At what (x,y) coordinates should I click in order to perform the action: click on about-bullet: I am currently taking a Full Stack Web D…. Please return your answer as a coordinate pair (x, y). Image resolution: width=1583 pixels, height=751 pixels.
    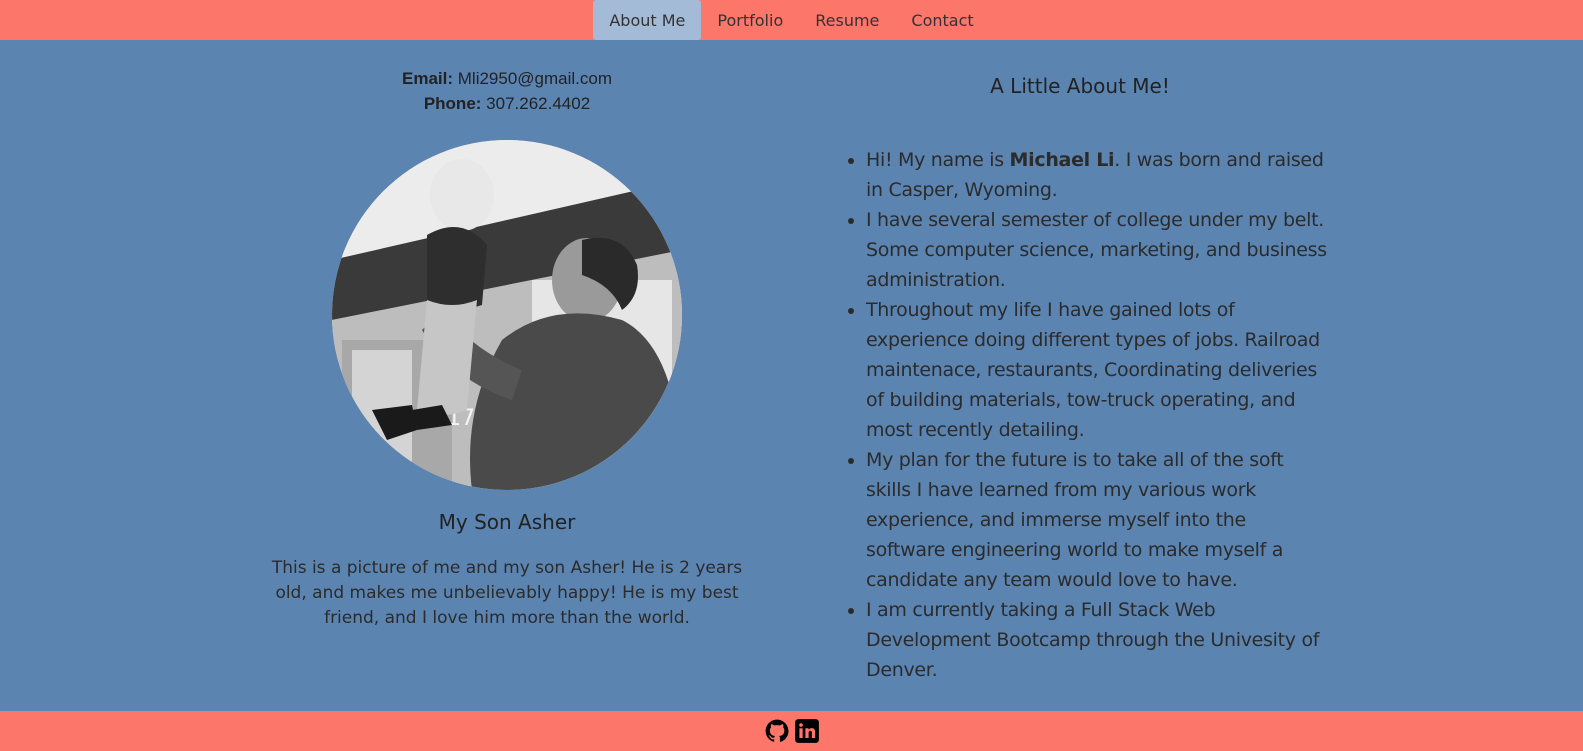
    Looking at the image, I should click on (1098, 640).